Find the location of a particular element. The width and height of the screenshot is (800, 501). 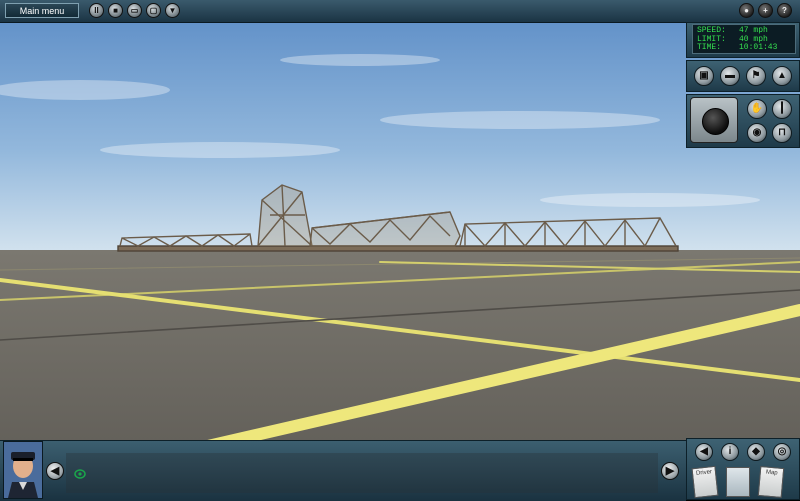

hand-icon: ✋ is located at coordinates (757, 109).